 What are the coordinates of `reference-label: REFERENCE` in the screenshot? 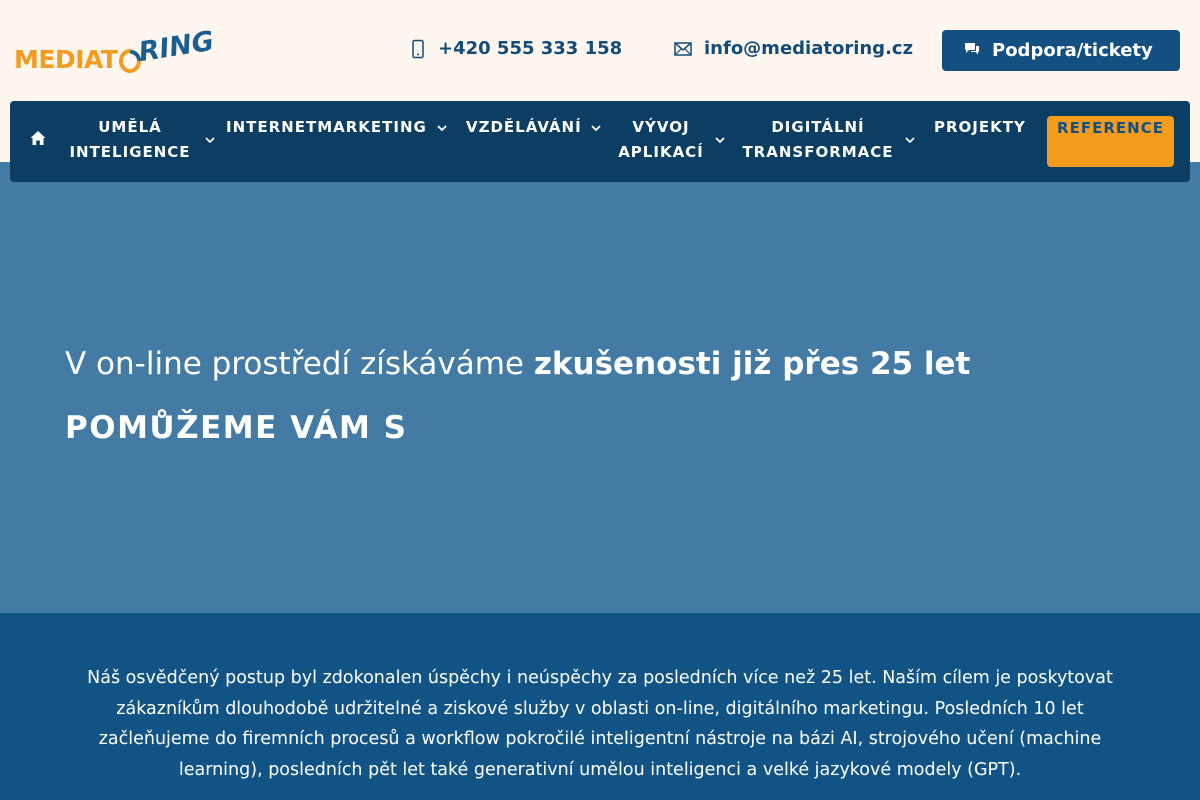 It's located at (1110, 128).